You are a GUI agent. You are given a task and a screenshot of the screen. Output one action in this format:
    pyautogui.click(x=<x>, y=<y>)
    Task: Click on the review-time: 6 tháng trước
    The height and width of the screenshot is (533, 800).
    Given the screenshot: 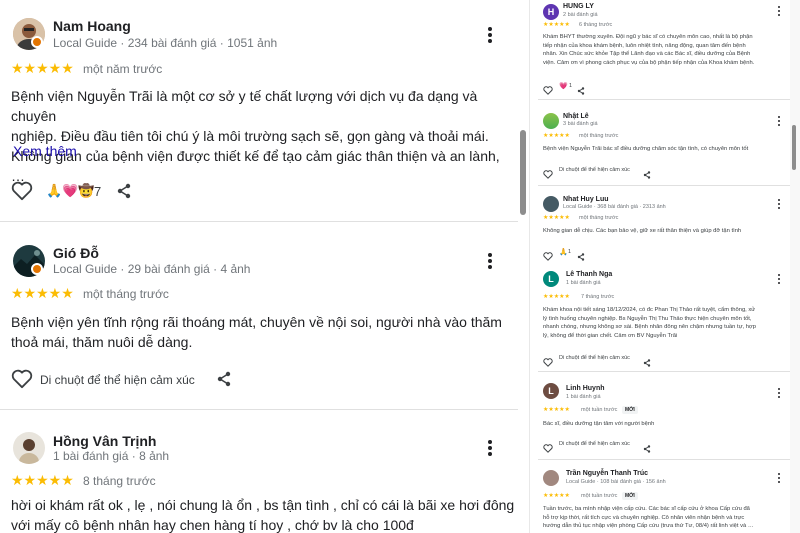 What is the action you would take?
    pyautogui.click(x=596, y=25)
    